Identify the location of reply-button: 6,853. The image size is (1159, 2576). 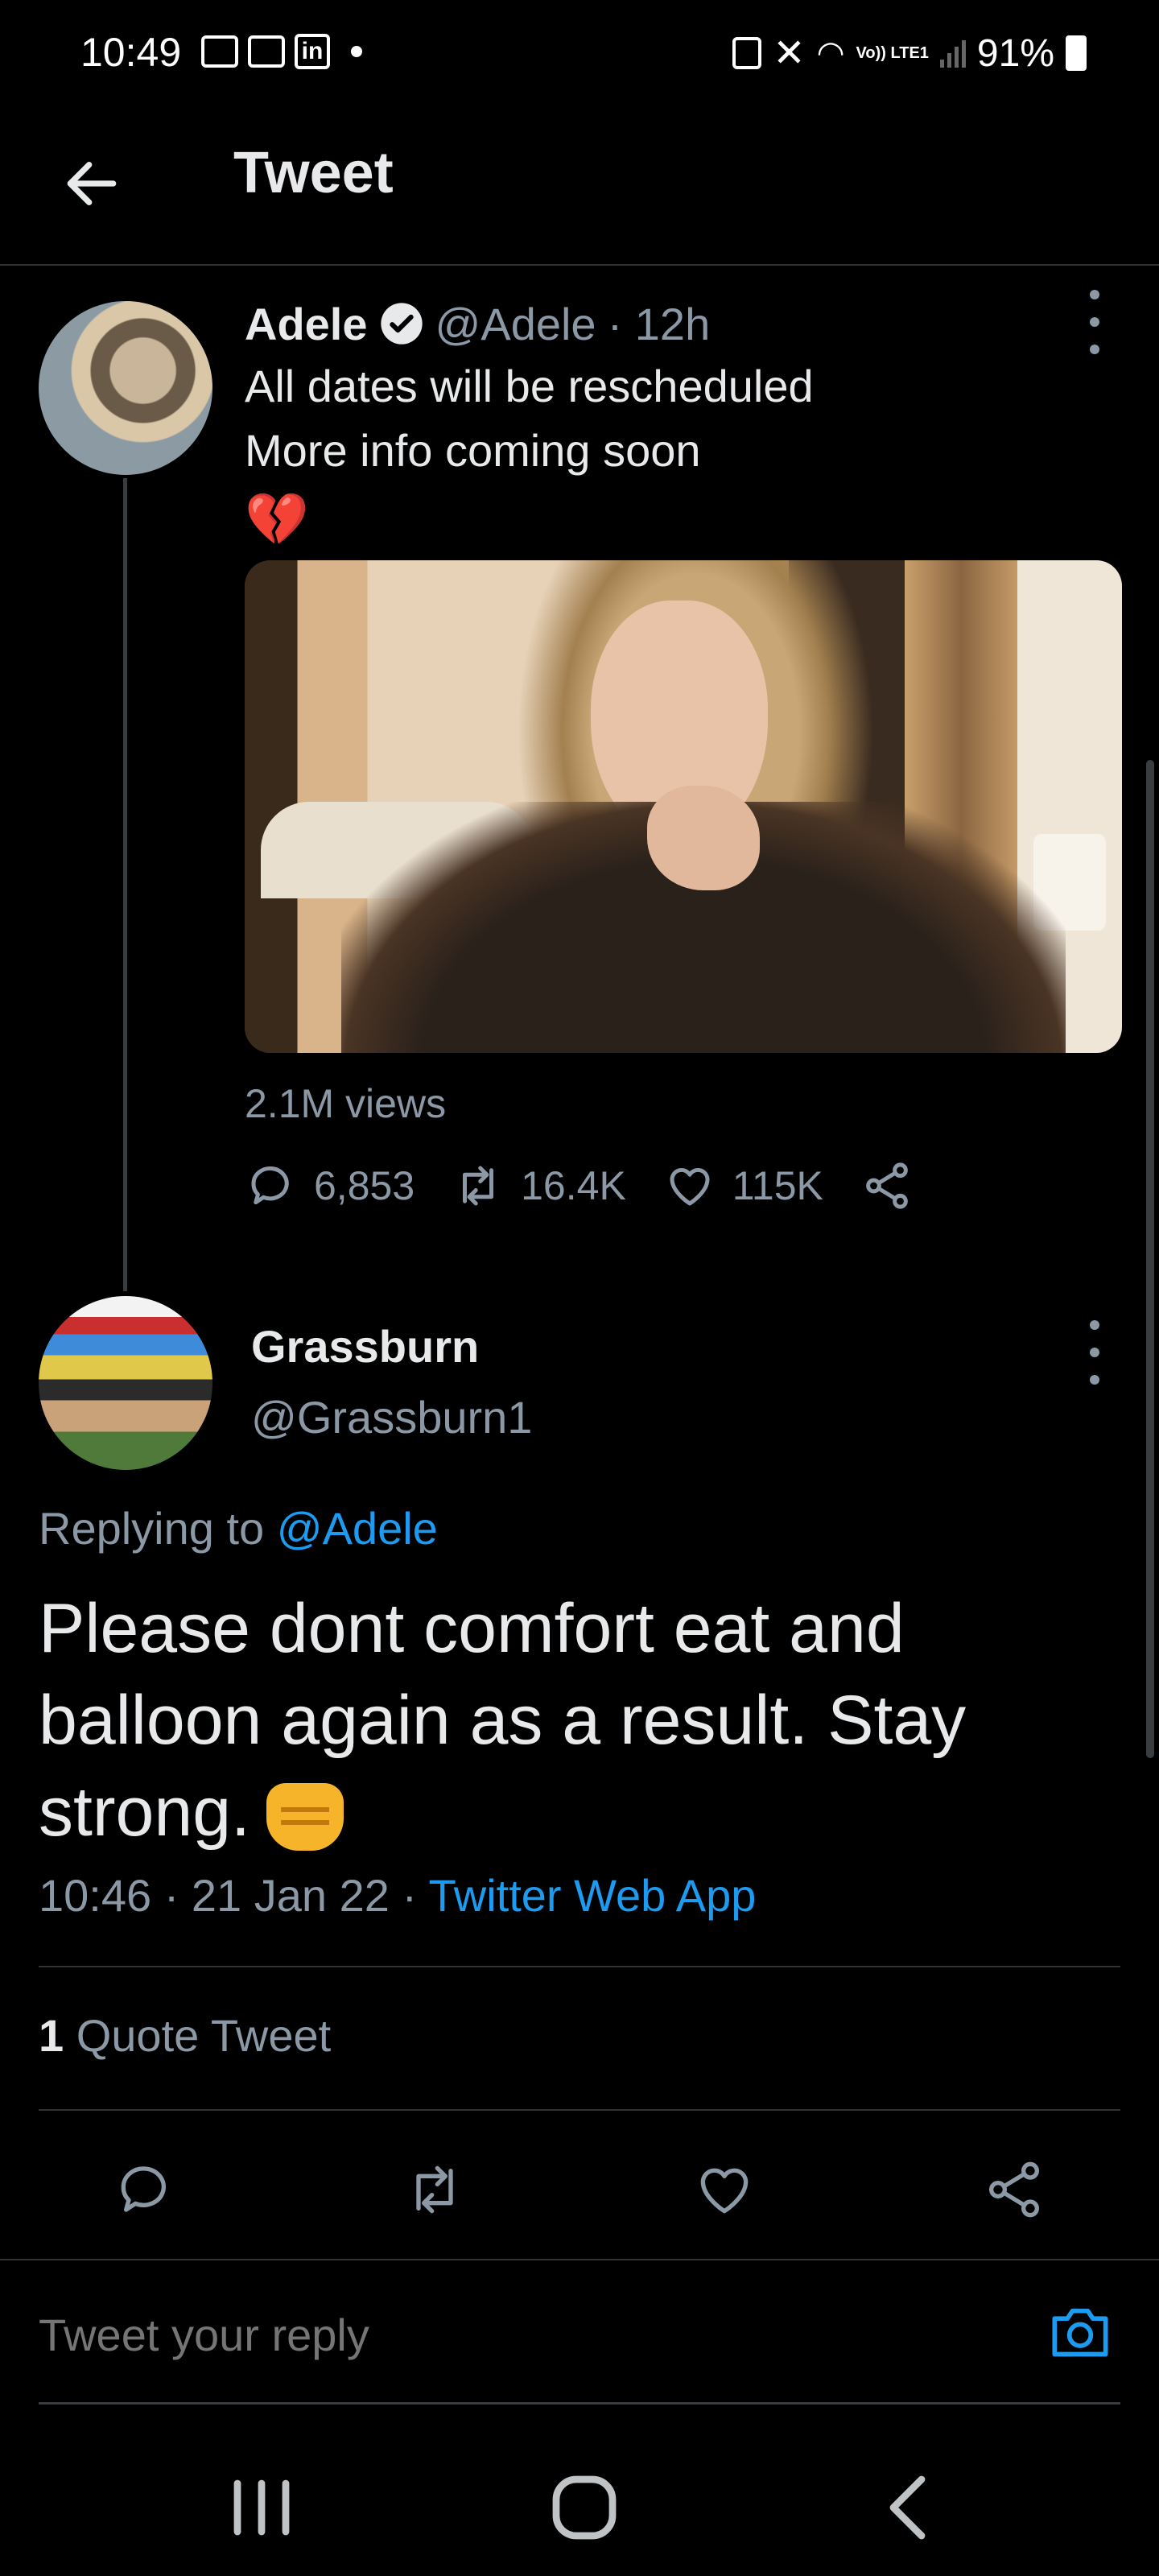
(330, 1185).